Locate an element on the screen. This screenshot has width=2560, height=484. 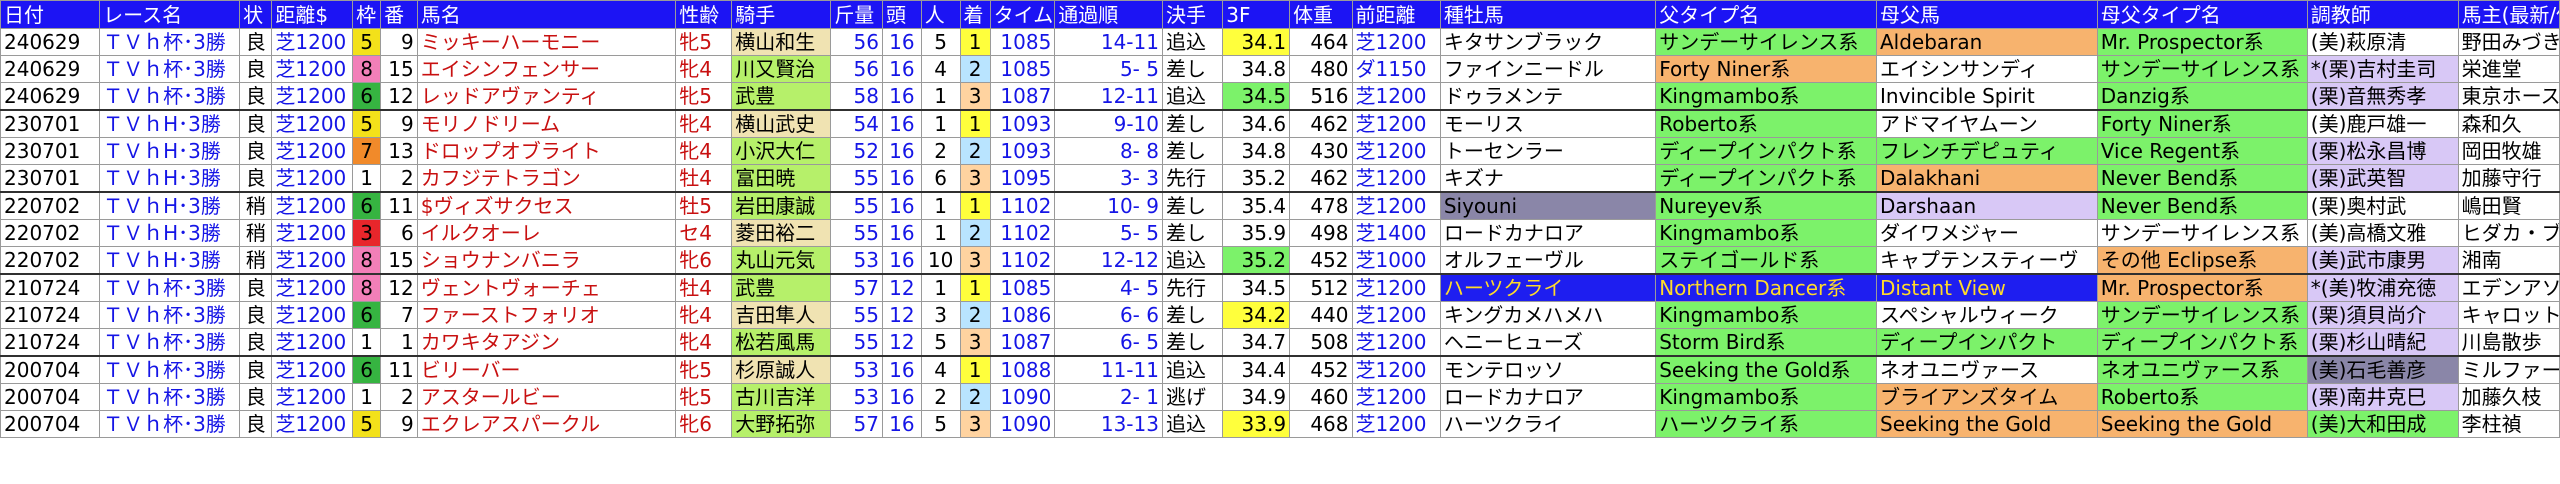
weight-carried-cell: 57 is located at coordinates (856, 424).